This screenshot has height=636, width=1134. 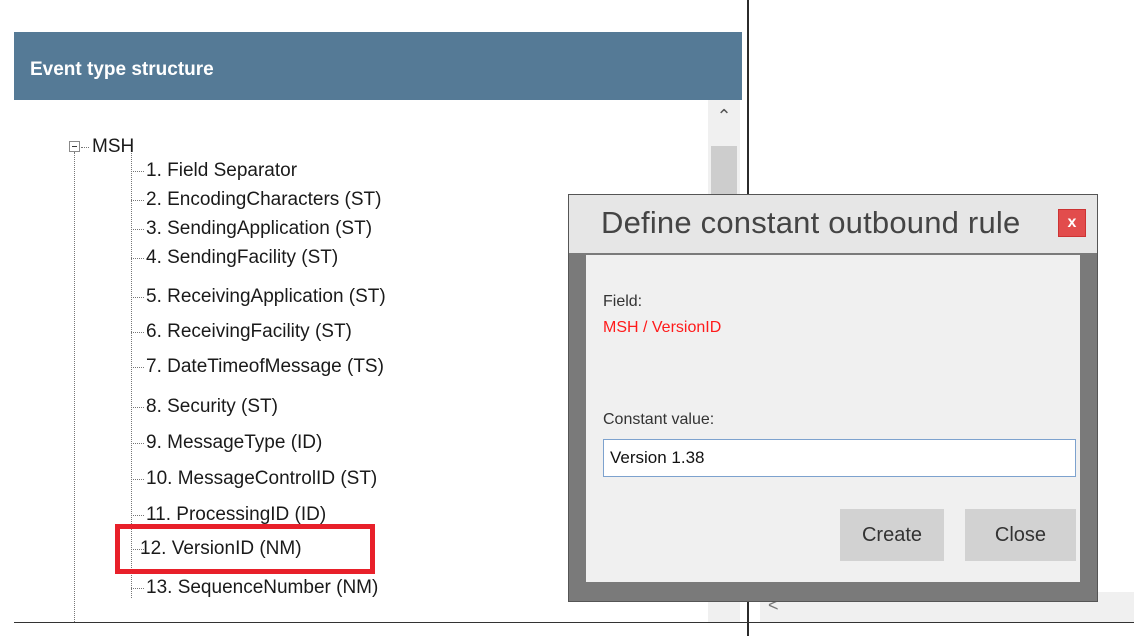 I want to click on tree-item-message-type: 9. MessageType (ID), so click(x=234, y=443).